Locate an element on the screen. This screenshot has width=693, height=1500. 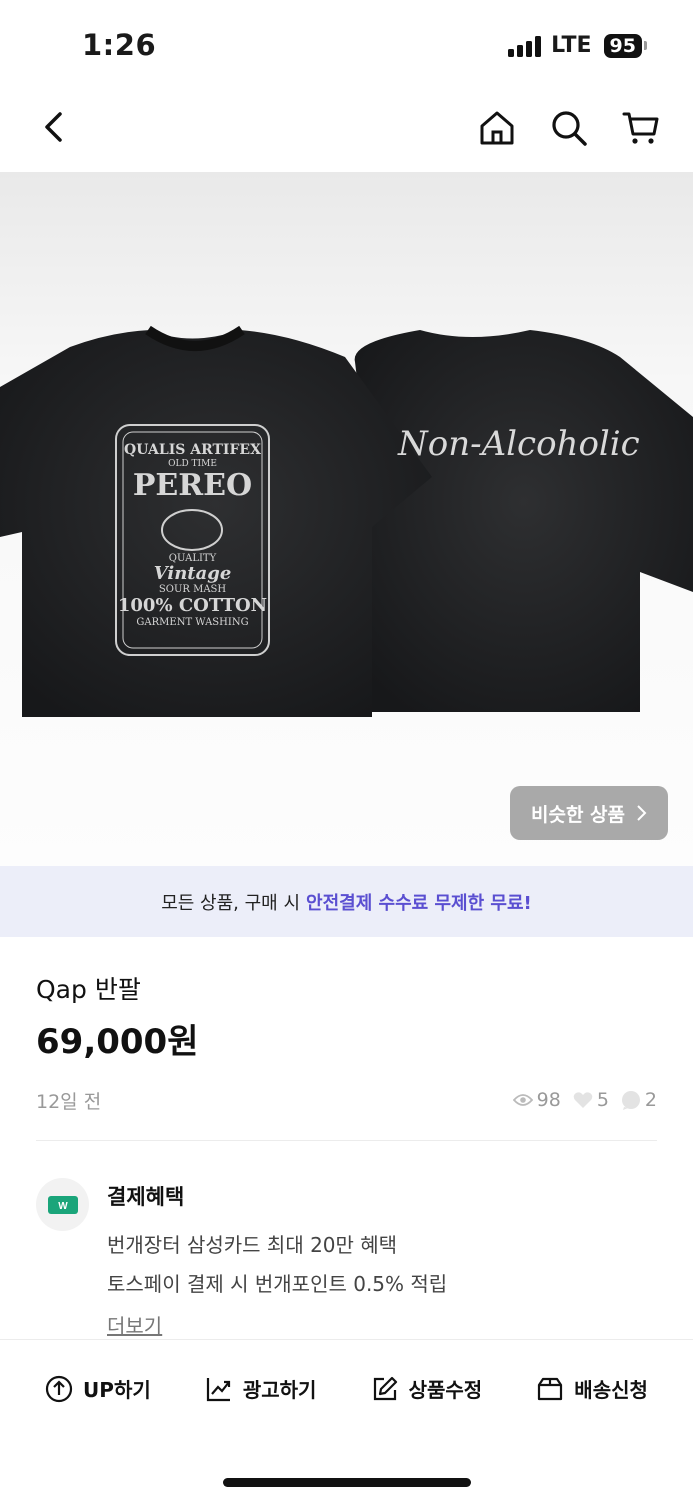
benefit-line-2: 토스페이 결제 시 번개포인트 0.5% 적립 is located at coordinates (277, 1284).